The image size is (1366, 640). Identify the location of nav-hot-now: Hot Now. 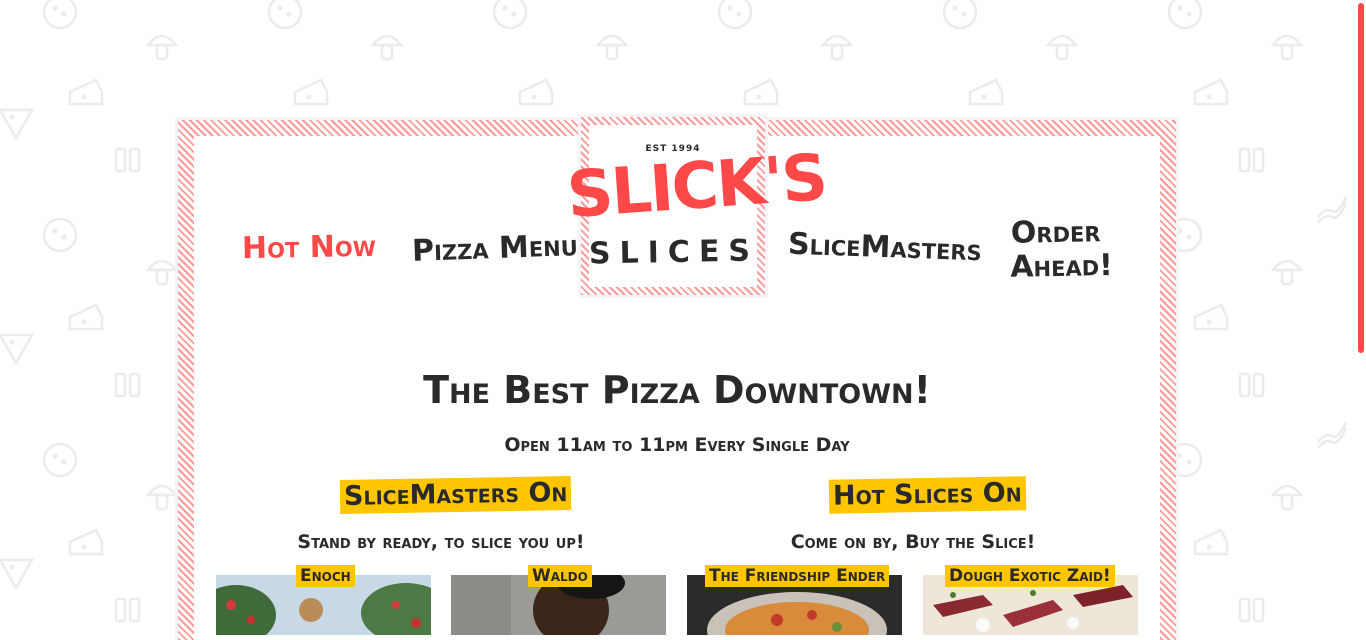
(309, 247).